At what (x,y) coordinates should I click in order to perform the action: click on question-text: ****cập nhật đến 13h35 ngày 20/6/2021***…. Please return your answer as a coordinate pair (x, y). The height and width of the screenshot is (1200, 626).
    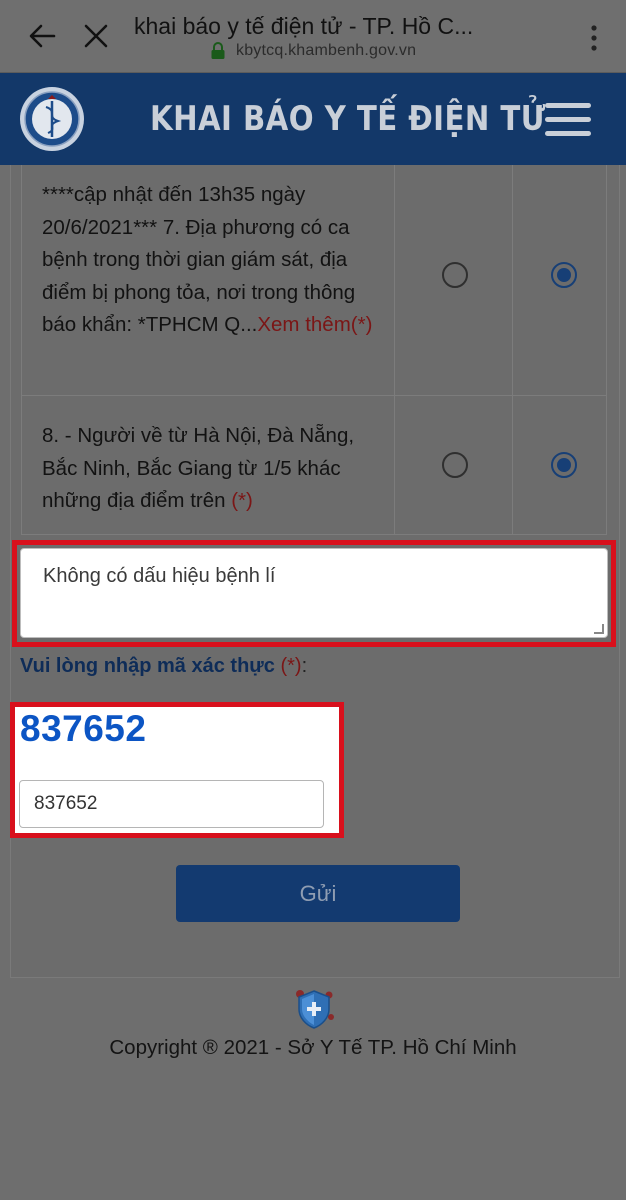
    Looking at the image, I should click on (207, 259).